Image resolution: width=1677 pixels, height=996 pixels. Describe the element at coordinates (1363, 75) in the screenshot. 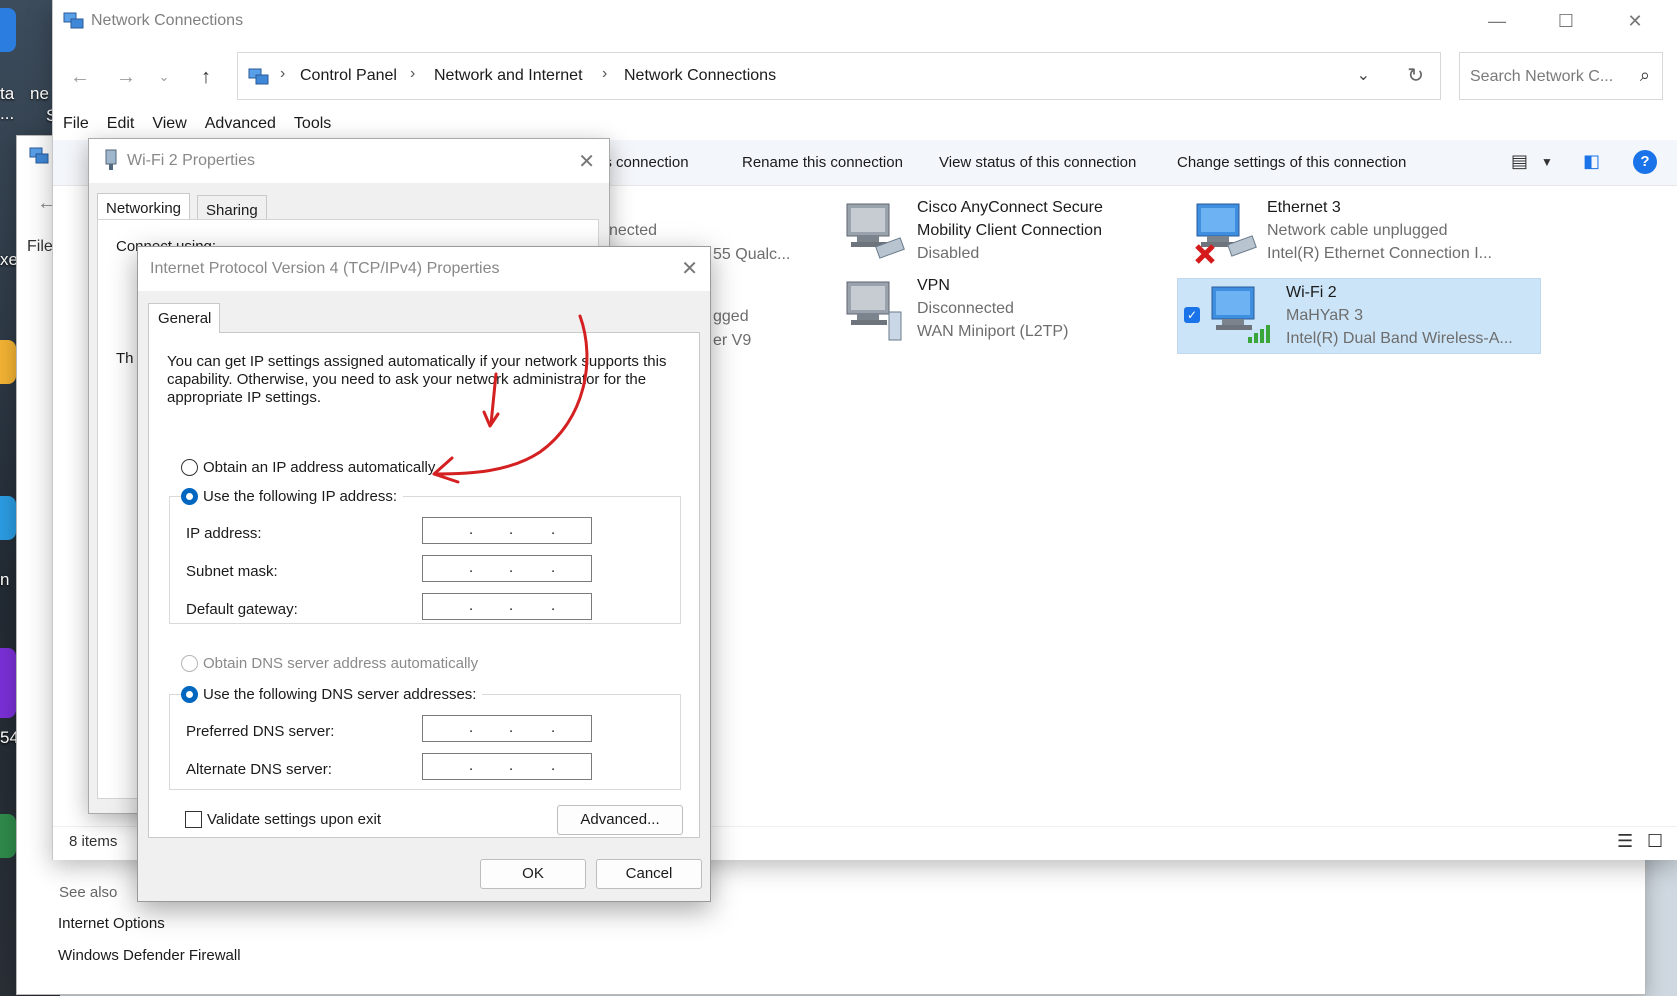

I see `chevron-down-icon: ⌄` at that location.